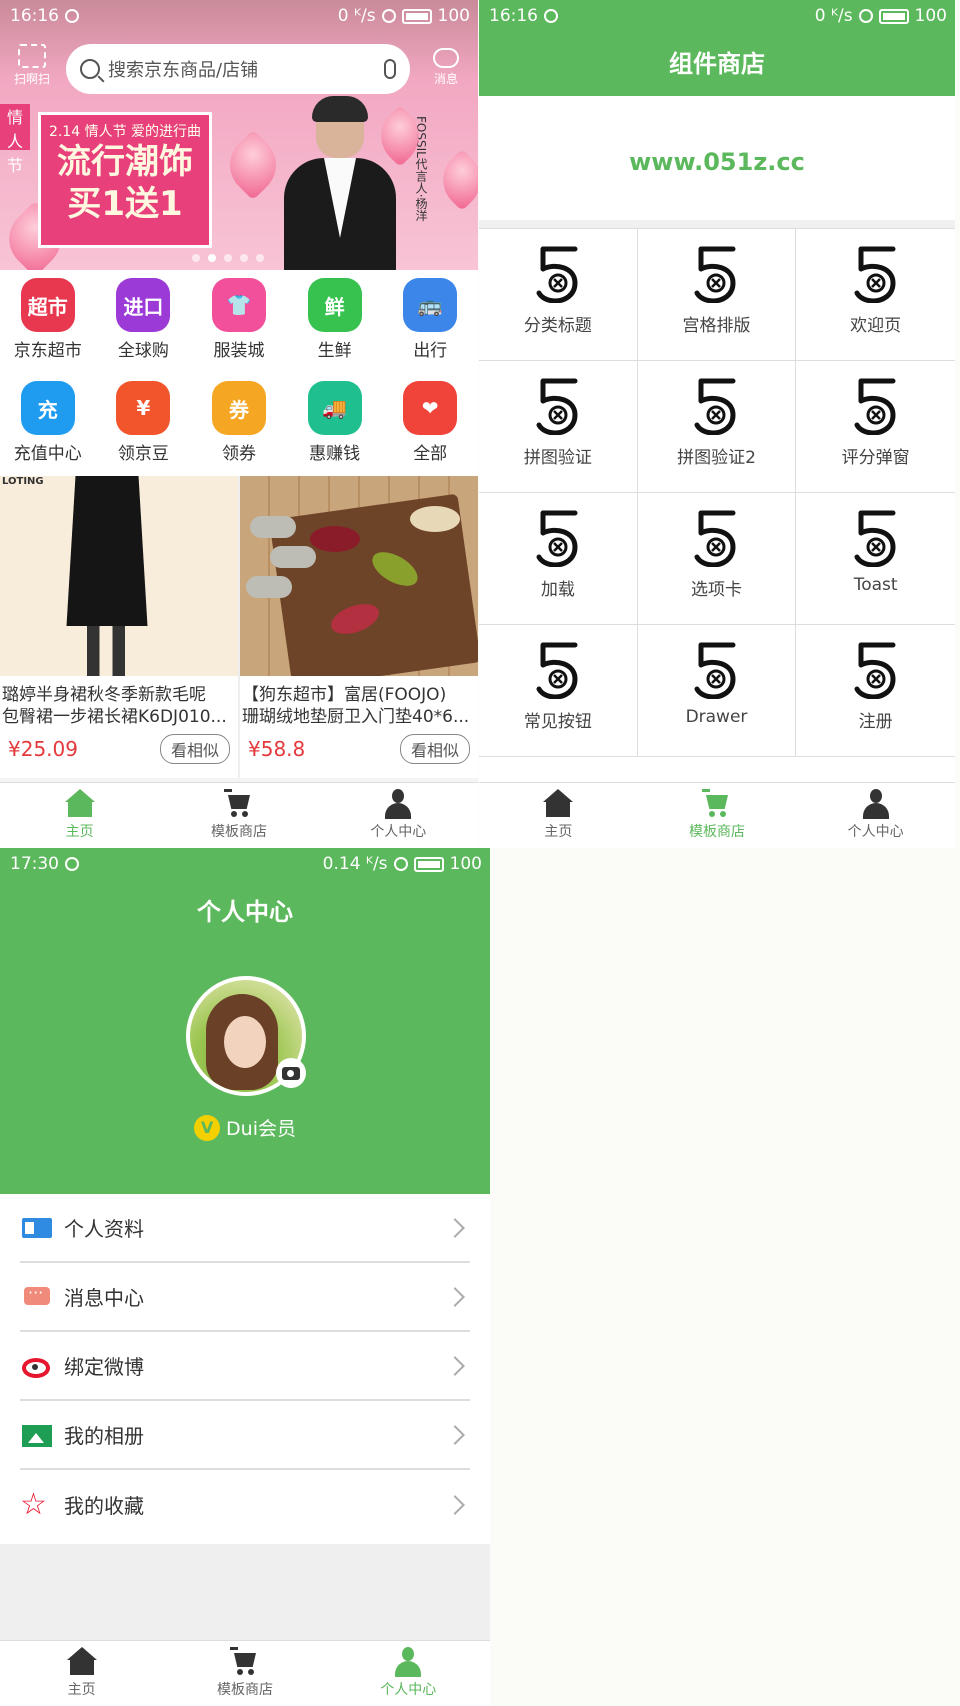  I want to click on component-item: 欢迎页, so click(875, 295).